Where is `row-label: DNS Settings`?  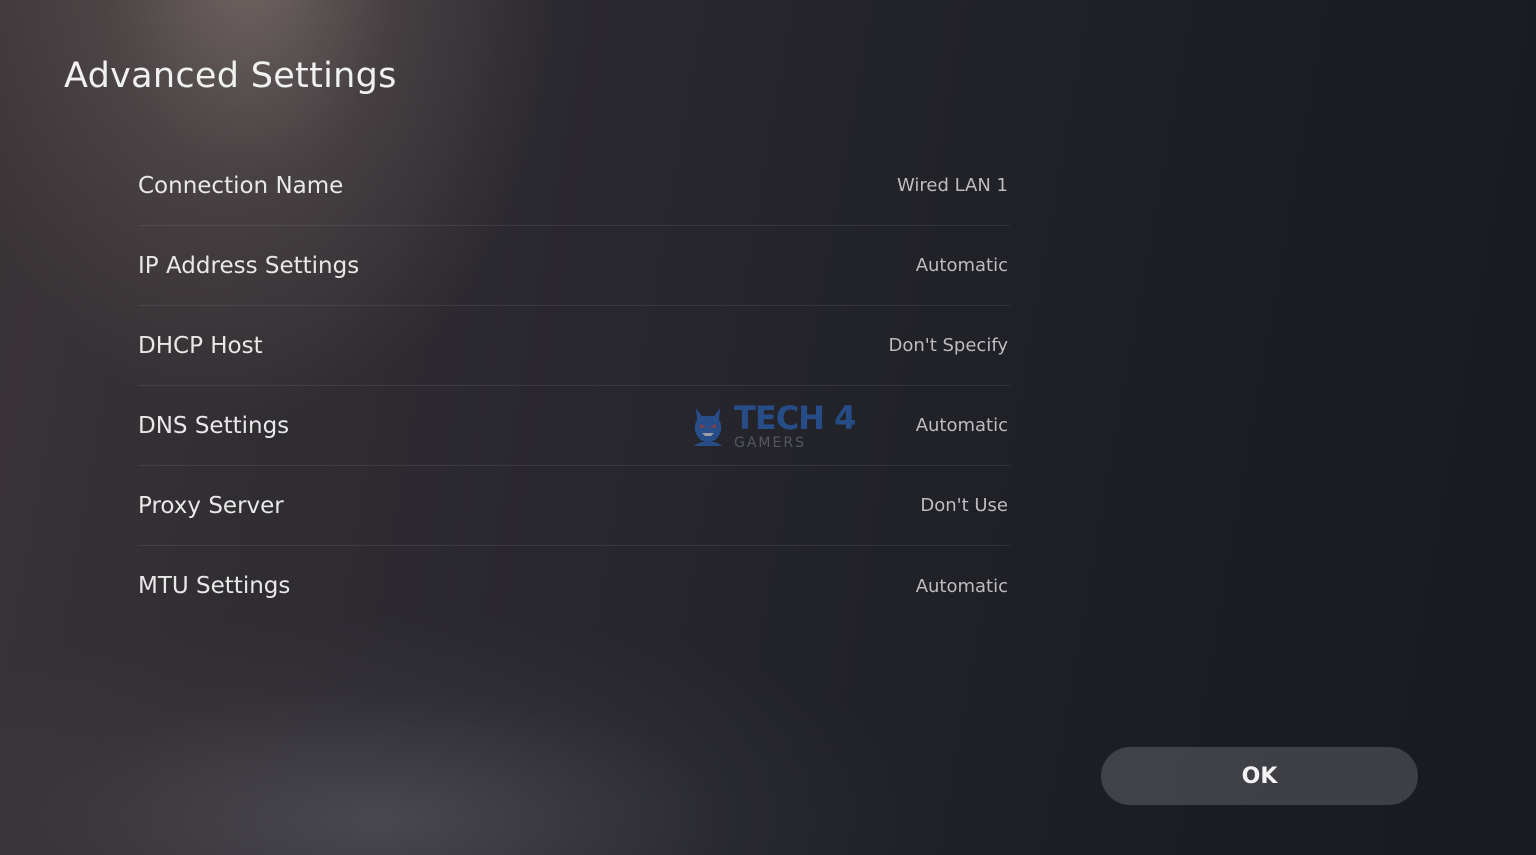
row-label: DNS Settings is located at coordinates (214, 425).